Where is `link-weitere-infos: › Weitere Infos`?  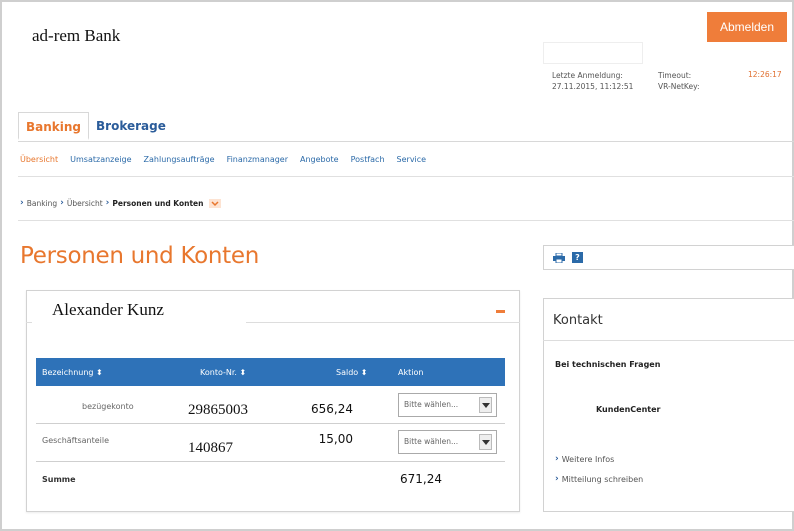
link-weitere-infos: › Weitere Infos is located at coordinates (584, 459).